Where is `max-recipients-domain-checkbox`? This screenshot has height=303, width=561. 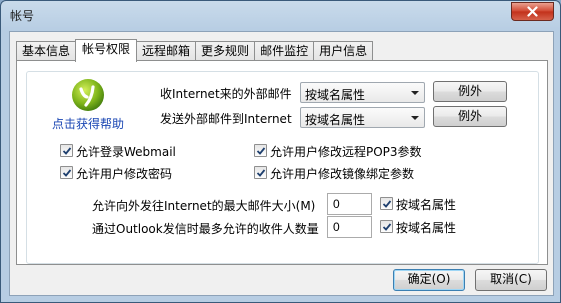 max-recipients-domain-checkbox is located at coordinates (386, 226).